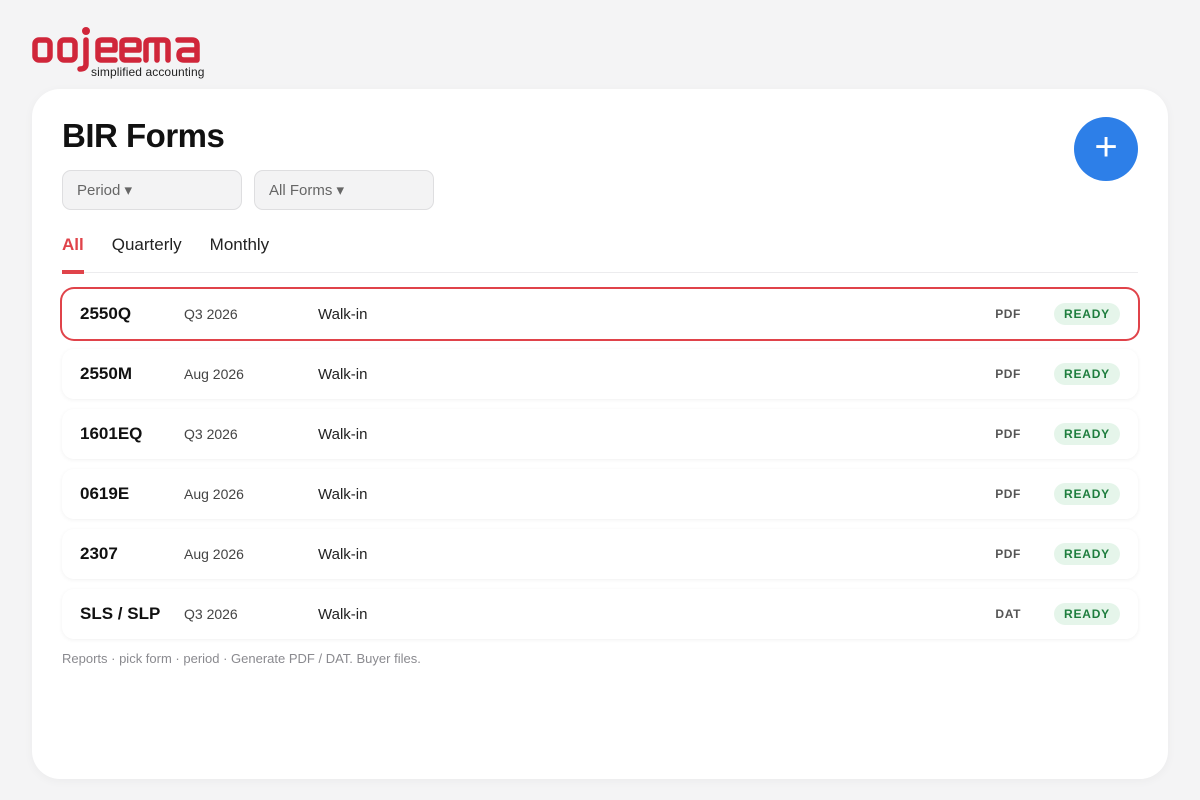  What do you see at coordinates (248, 190) in the screenshot?
I see `filter-bar: Period ▾ All Forms ▾` at bounding box center [248, 190].